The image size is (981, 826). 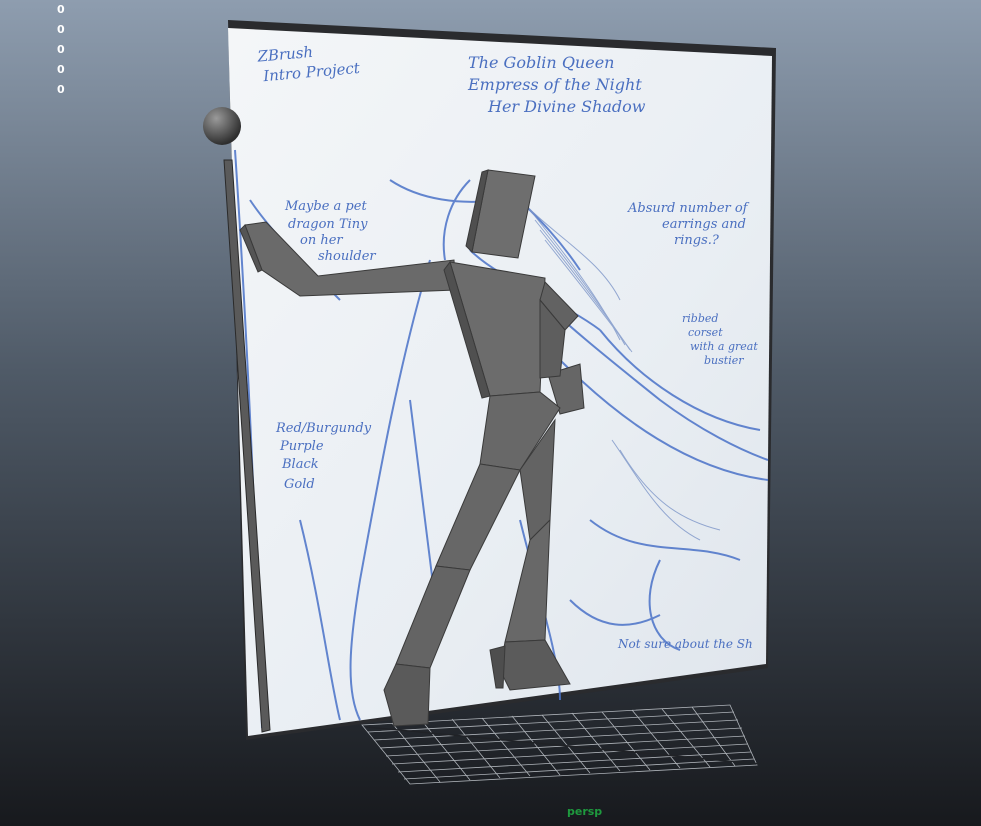 I want to click on unsure-note: Not sure about the Sh, so click(x=685, y=644).